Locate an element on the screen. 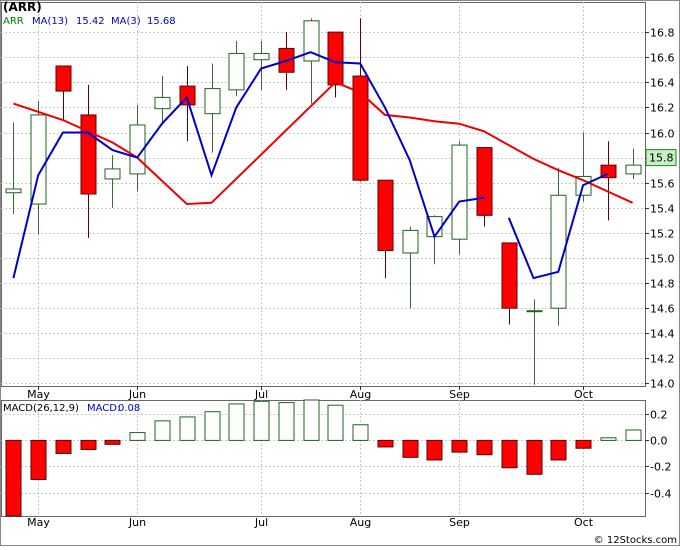 The height and width of the screenshot is (550, 680). last-price-label: 15.8 is located at coordinates (661, 158).